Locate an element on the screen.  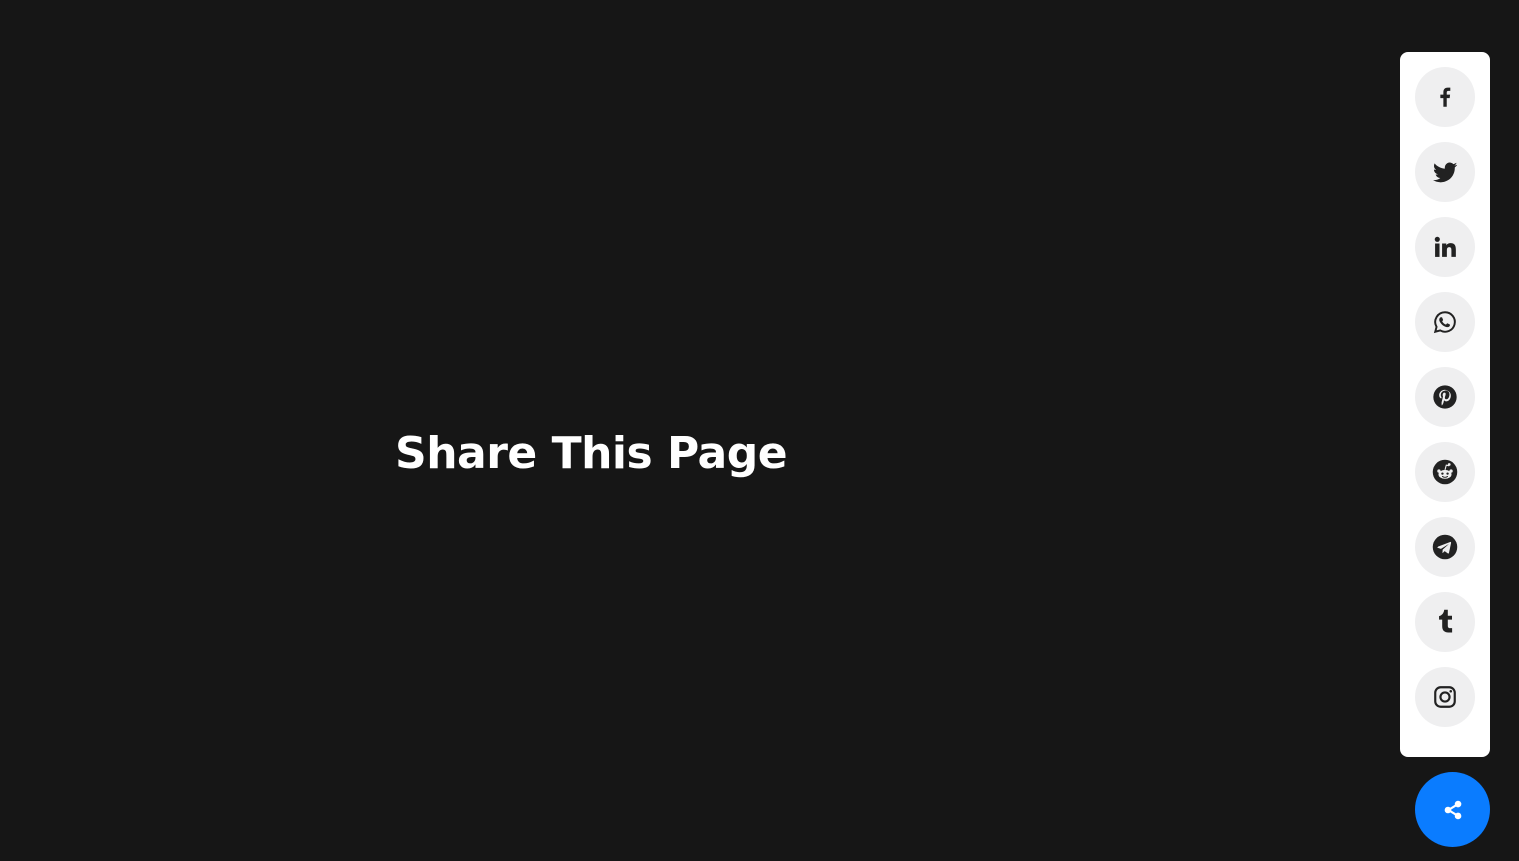
share-icon is located at coordinates (1452, 809).